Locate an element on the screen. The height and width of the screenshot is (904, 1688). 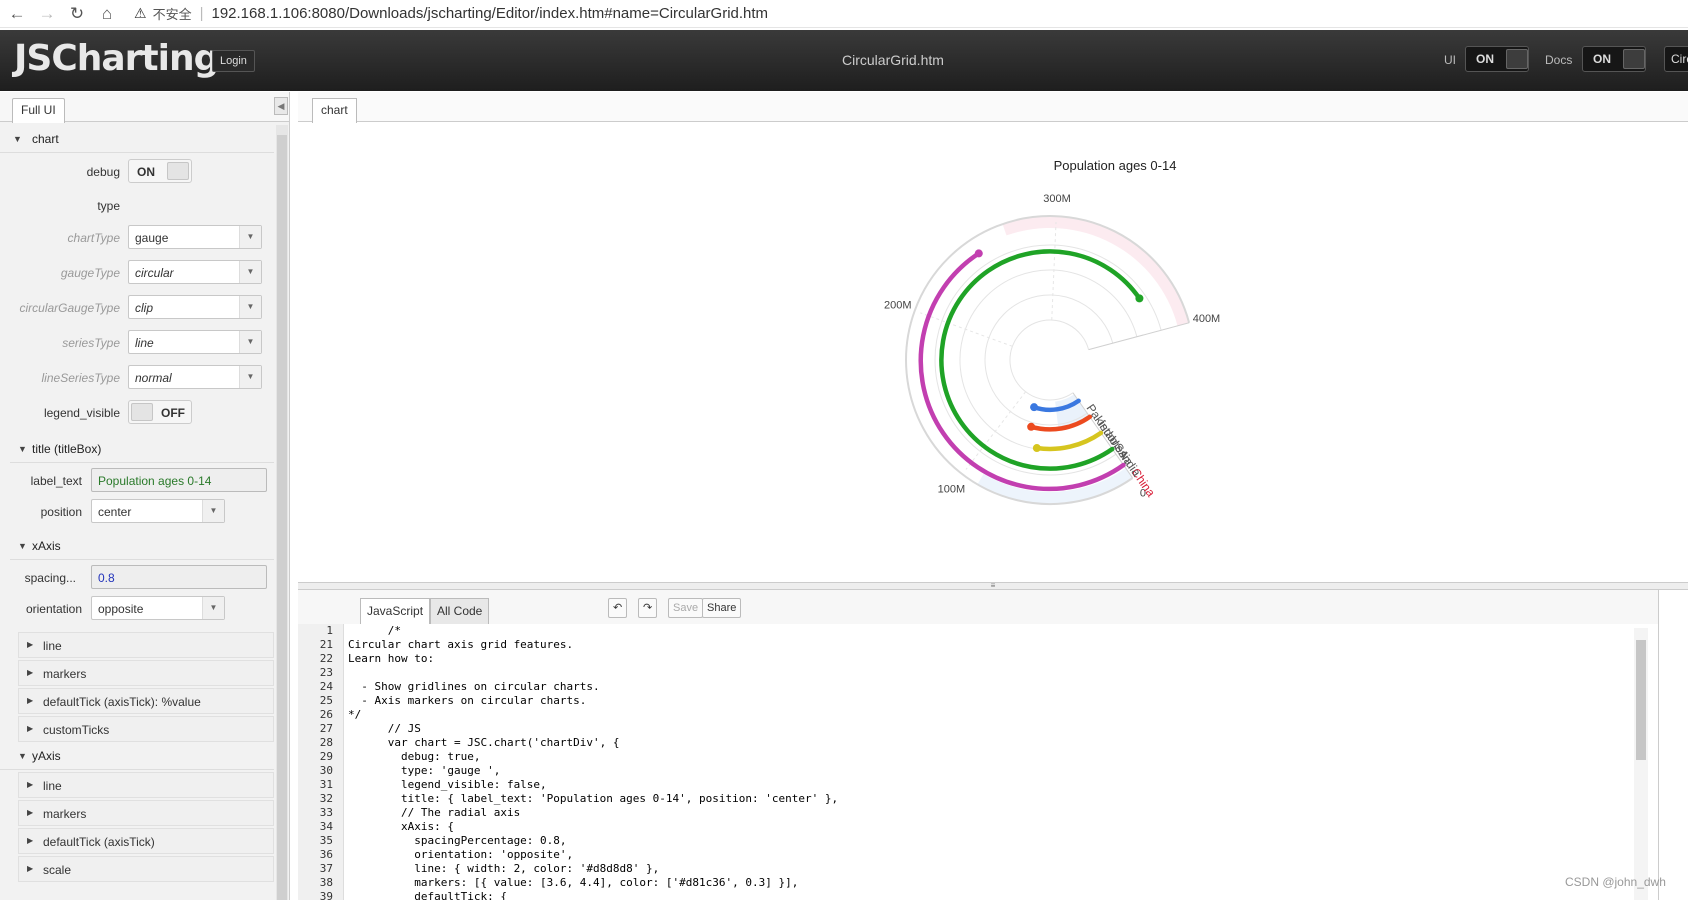
code-line: // The radial axis is located at coordinates (988, 813).